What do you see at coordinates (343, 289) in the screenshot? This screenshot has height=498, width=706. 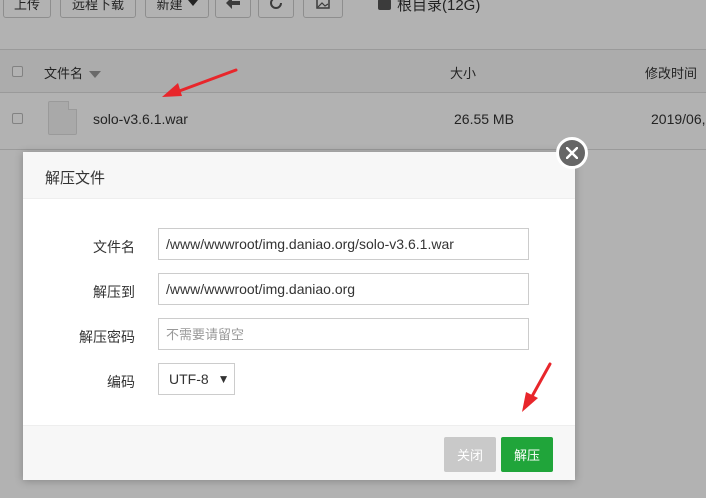 I see `extract-to-input` at bounding box center [343, 289].